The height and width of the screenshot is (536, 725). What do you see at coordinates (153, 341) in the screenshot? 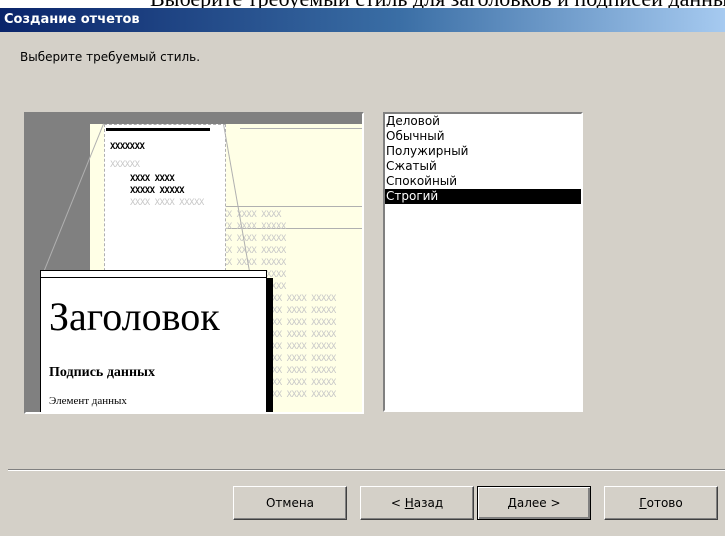
I see `preview-card: Заголовок Подпись данных Элемент данных` at bounding box center [153, 341].